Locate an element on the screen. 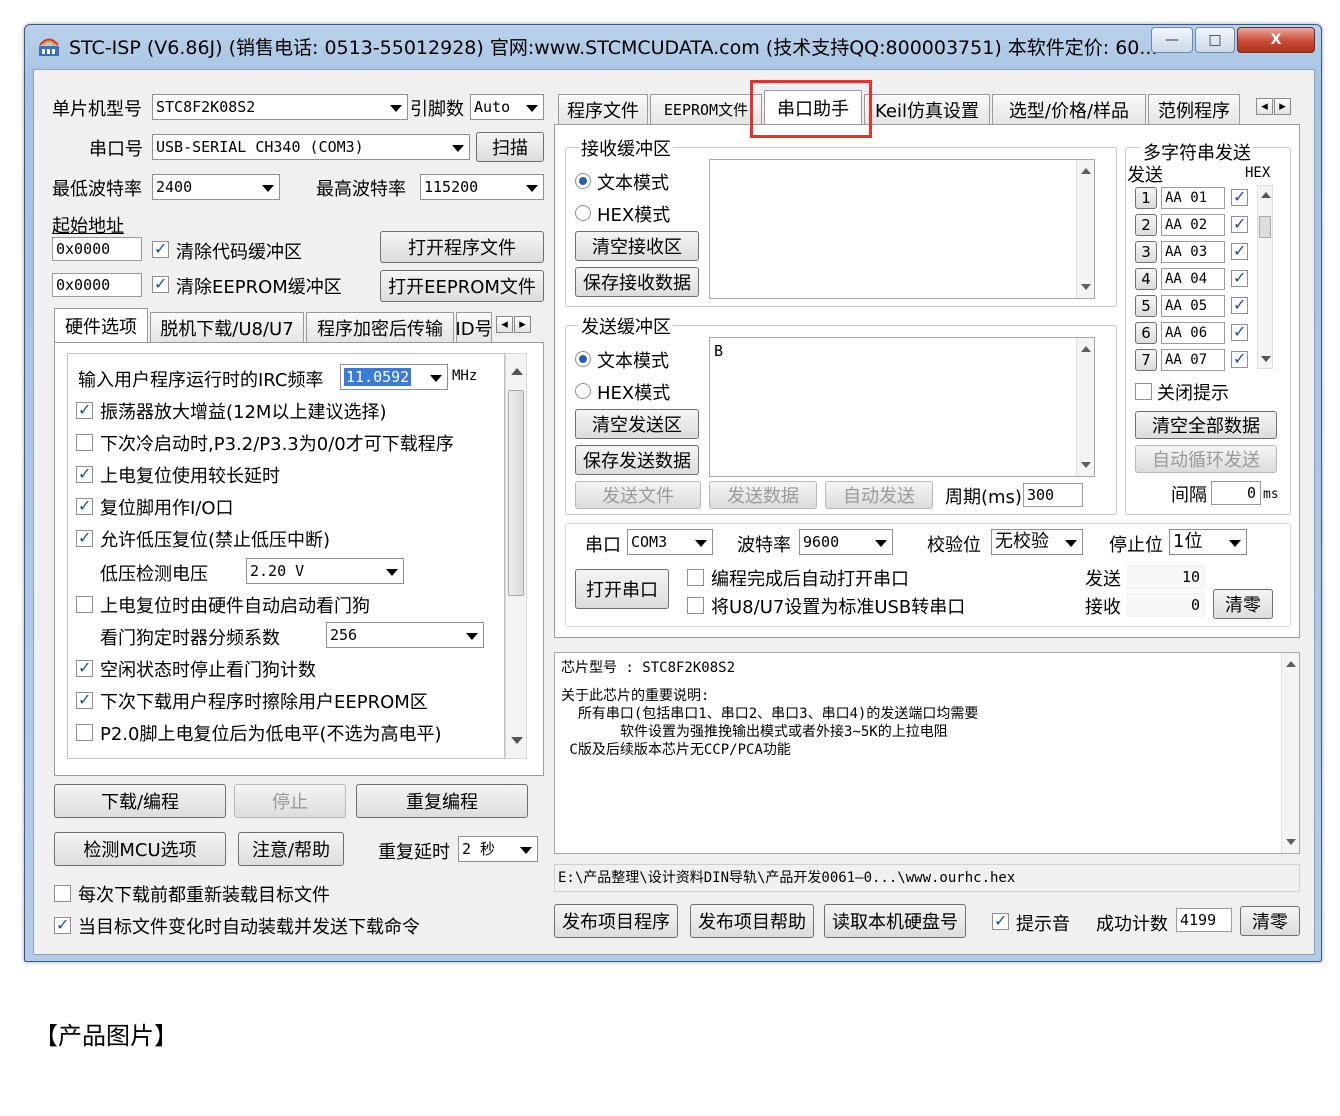 This screenshot has width=1340, height=1116. send-scrollbar is located at coordinates (1085, 407).